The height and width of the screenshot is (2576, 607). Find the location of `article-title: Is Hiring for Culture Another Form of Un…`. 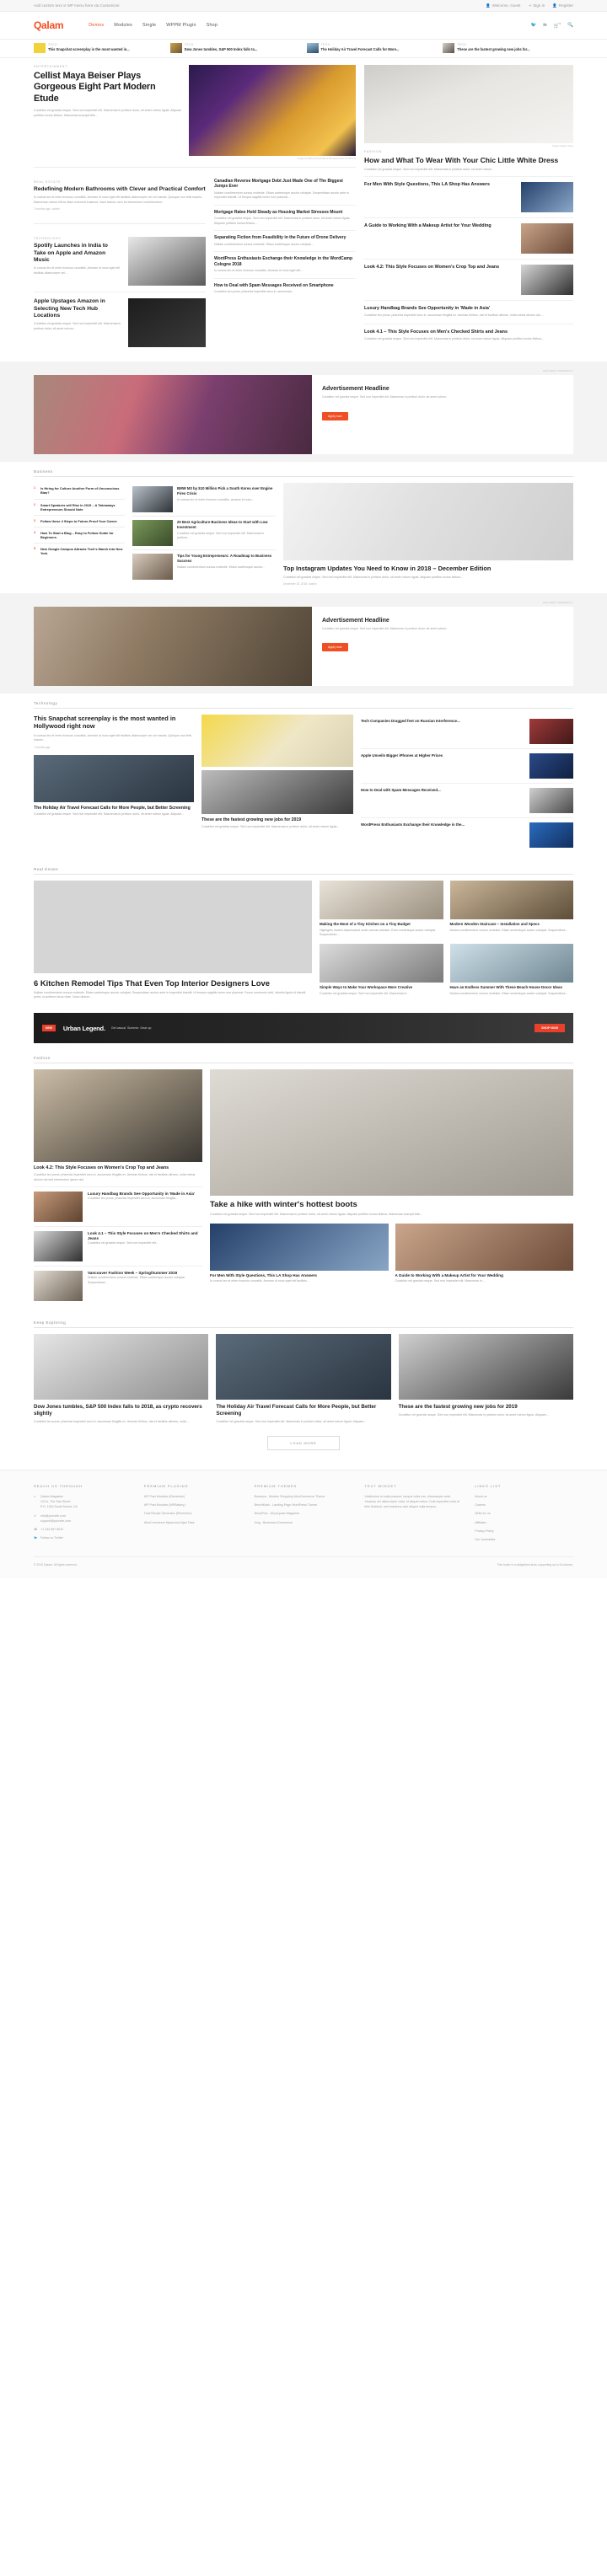

article-title: Is Hiring for Culture Another Form of Un… is located at coordinates (82, 490).